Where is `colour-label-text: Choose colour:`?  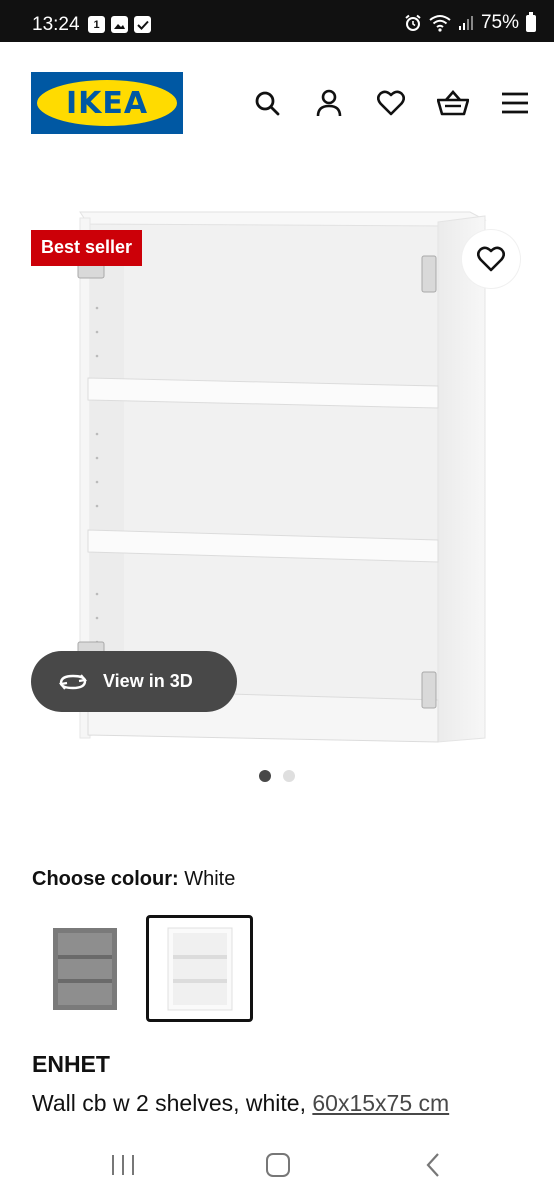
colour-label-text: Choose colour: is located at coordinates (105, 879).